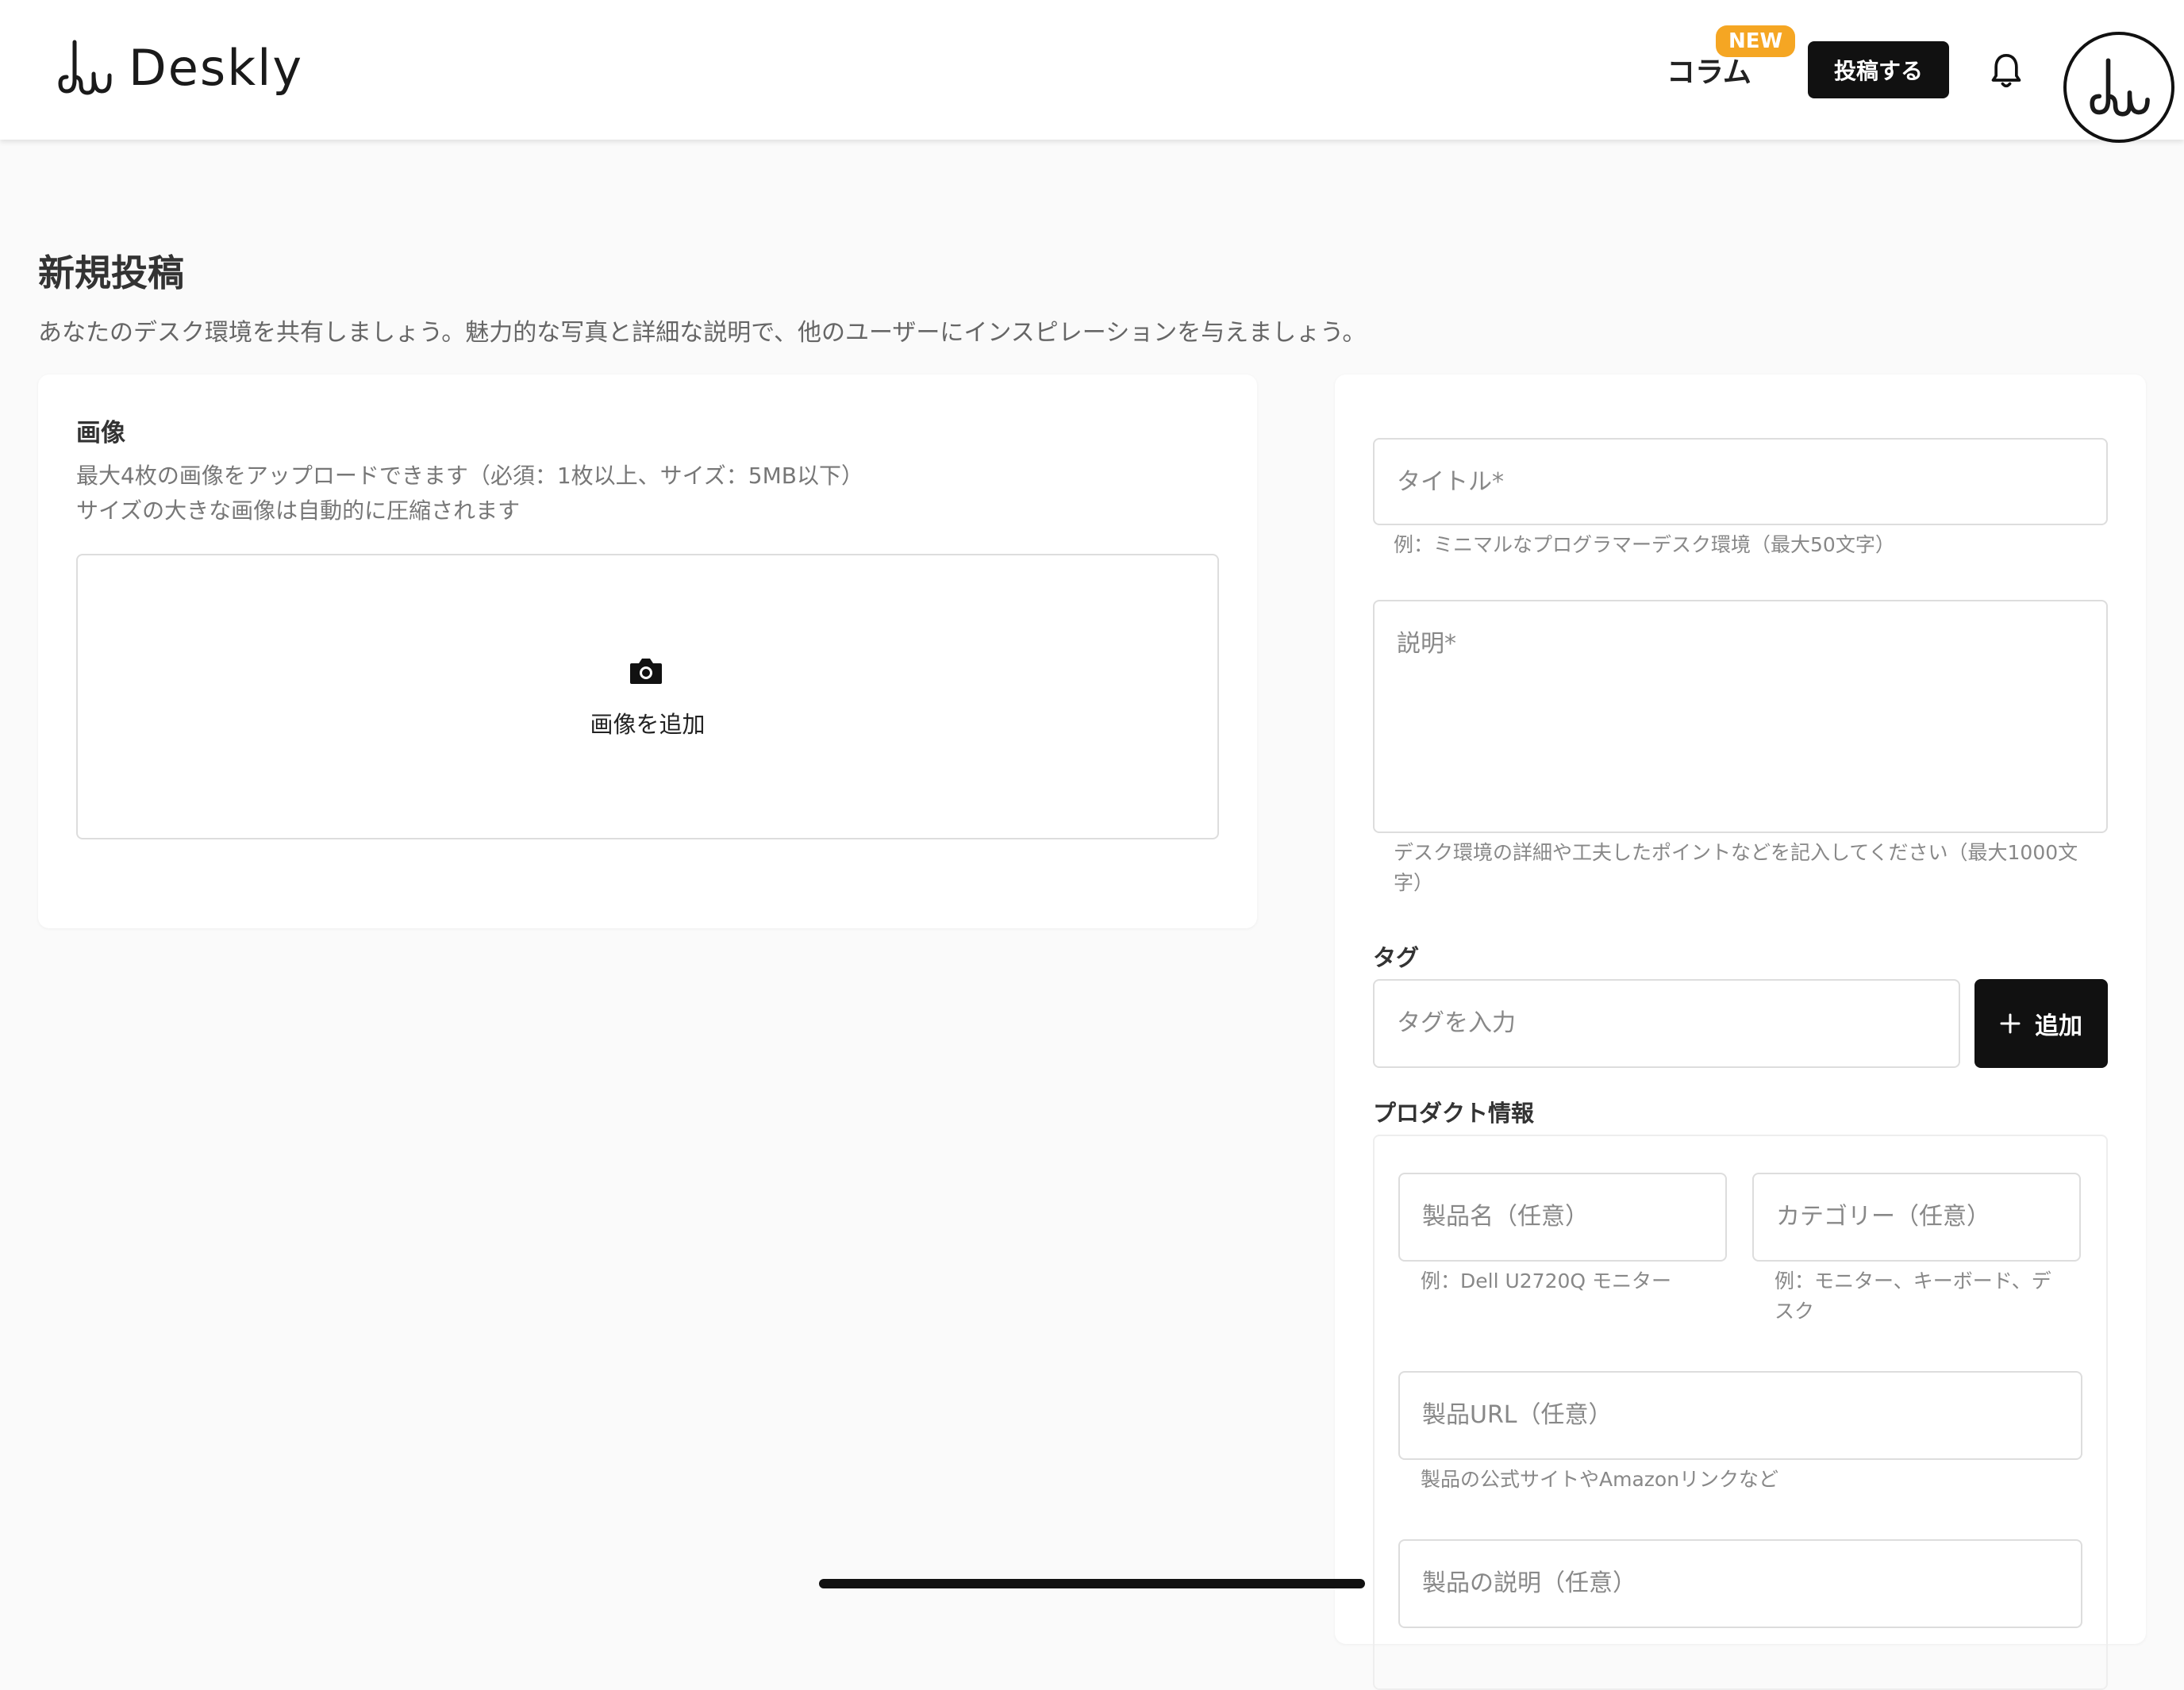 The height and width of the screenshot is (1690, 2184). Describe the element at coordinates (1740, 716) in the screenshot. I see `description-textarea: 説明*` at that location.